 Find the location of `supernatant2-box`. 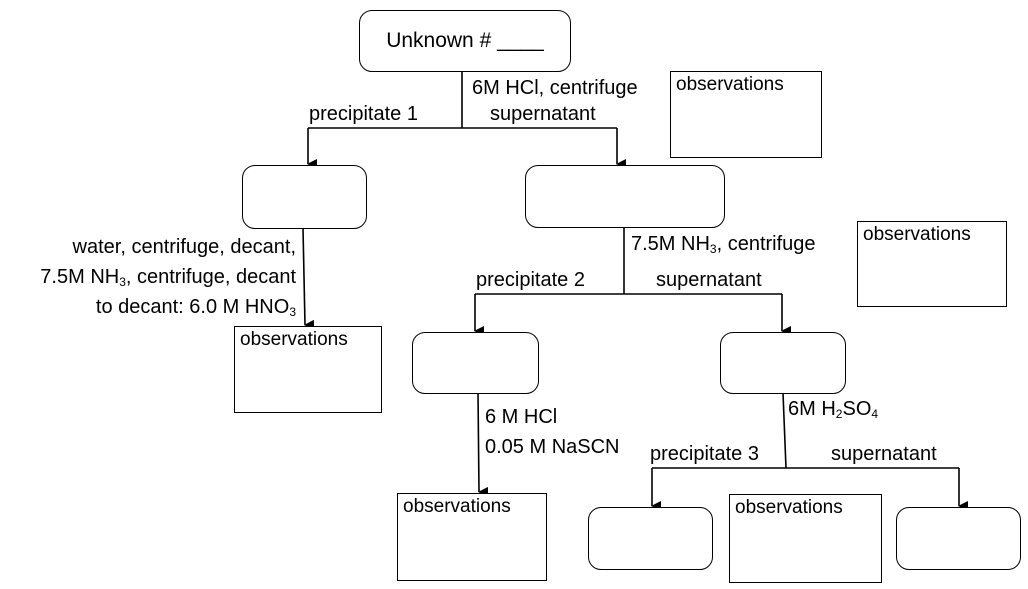

supernatant2-box is located at coordinates (783, 363).